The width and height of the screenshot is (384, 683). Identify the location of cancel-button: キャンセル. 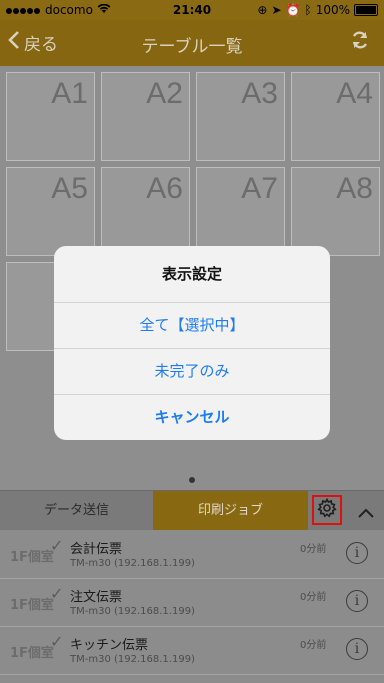
(192, 417).